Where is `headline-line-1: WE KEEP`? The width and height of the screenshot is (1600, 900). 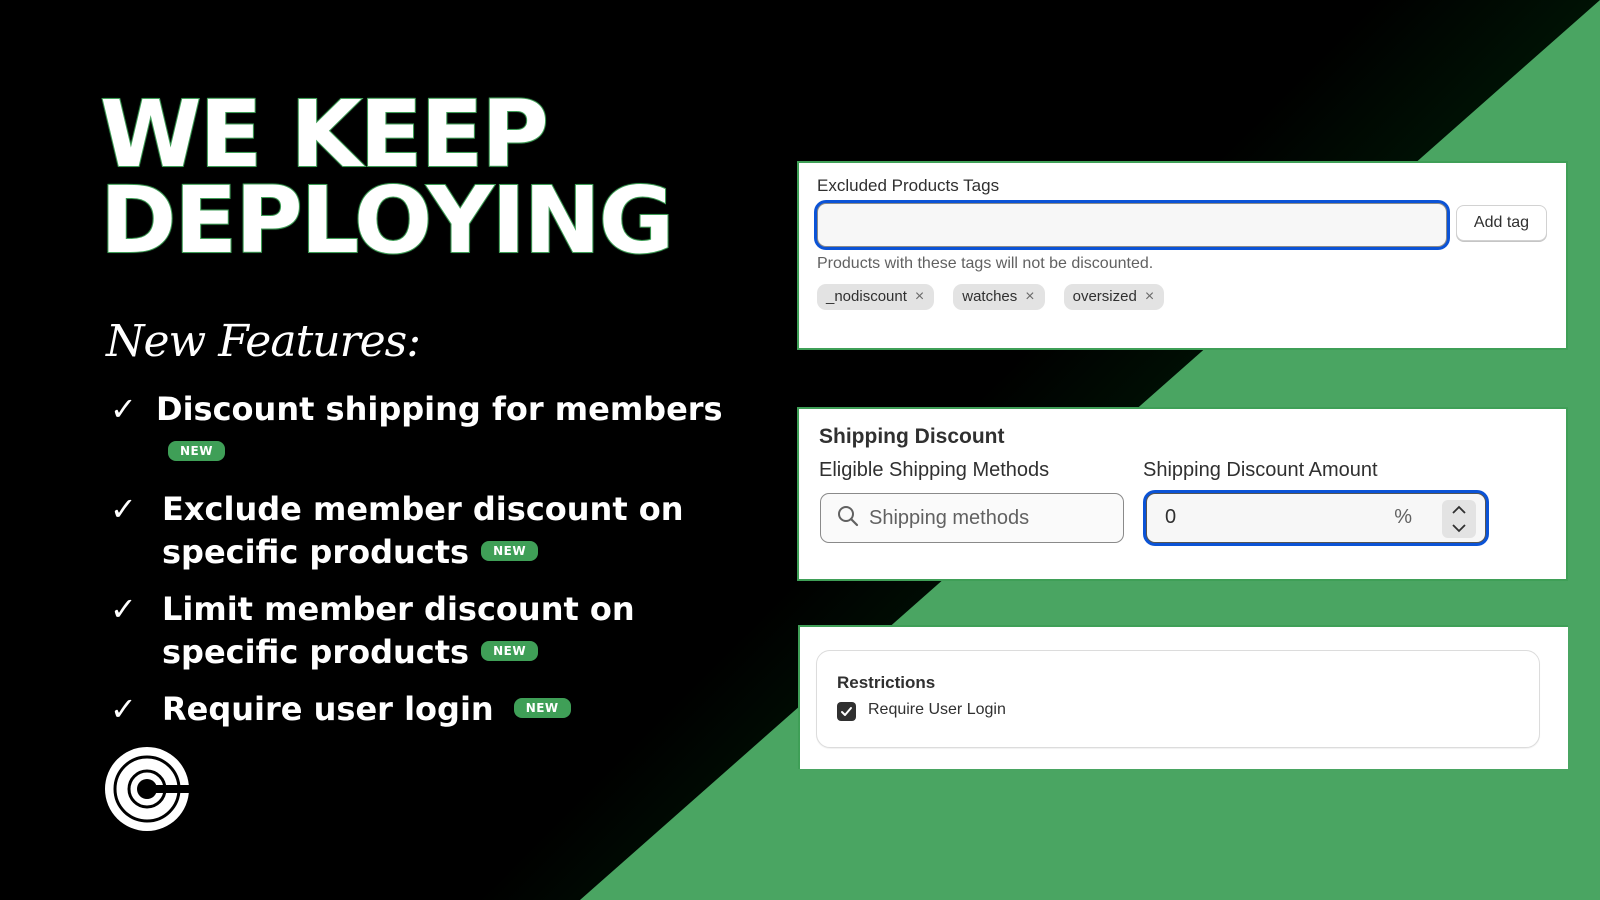
headline-line-1: WE KEEP is located at coordinates (324, 134).